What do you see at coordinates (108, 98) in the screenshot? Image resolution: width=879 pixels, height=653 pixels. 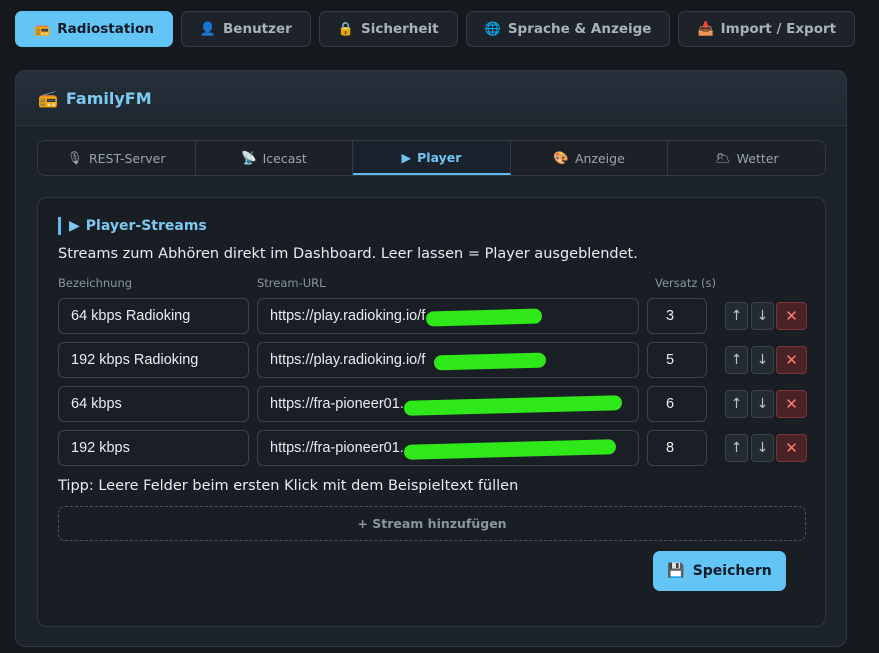 I see `station-title: FamilyFM` at bounding box center [108, 98].